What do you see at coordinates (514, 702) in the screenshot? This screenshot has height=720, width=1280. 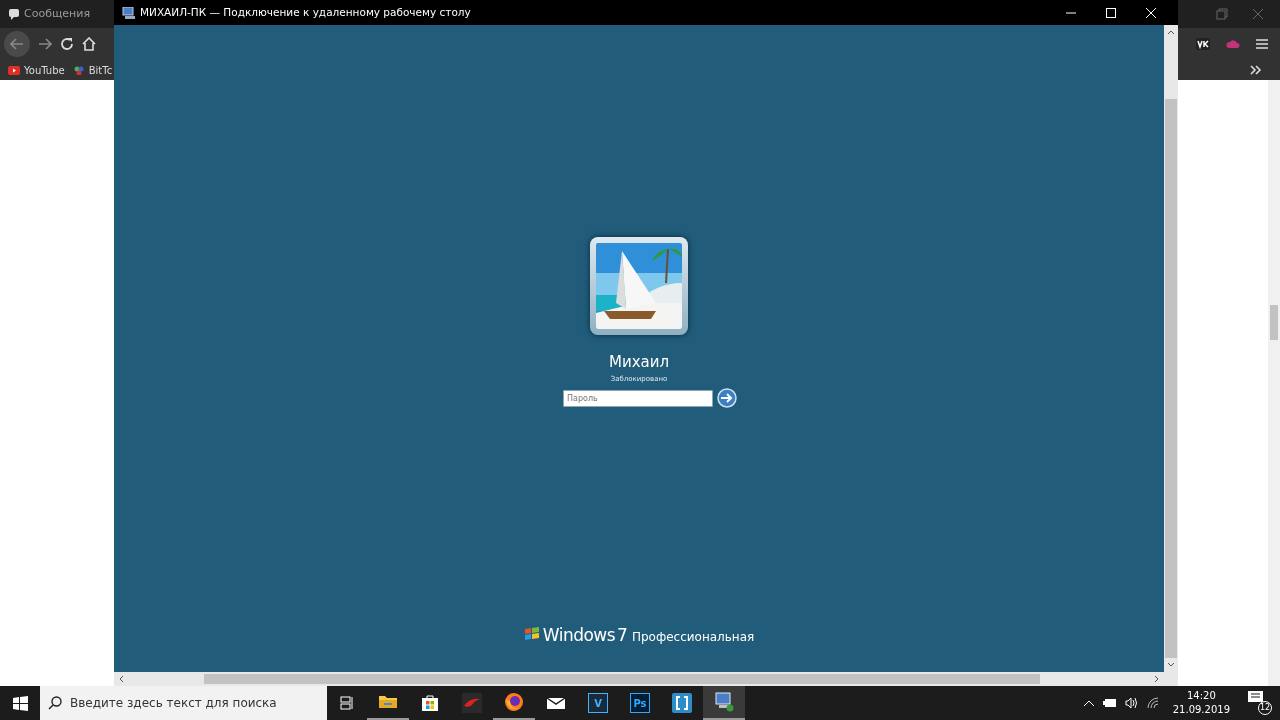 I see `firefox-icon` at bounding box center [514, 702].